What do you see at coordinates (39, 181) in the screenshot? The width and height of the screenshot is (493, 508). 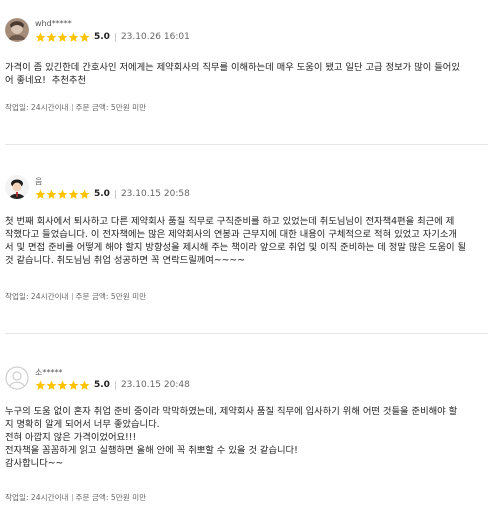 I see `review-username: 음` at bounding box center [39, 181].